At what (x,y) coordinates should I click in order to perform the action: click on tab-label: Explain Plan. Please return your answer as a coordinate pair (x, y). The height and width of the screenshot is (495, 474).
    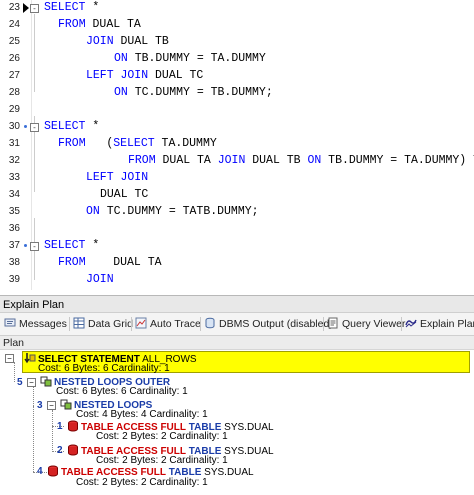
    Looking at the image, I should click on (447, 324).